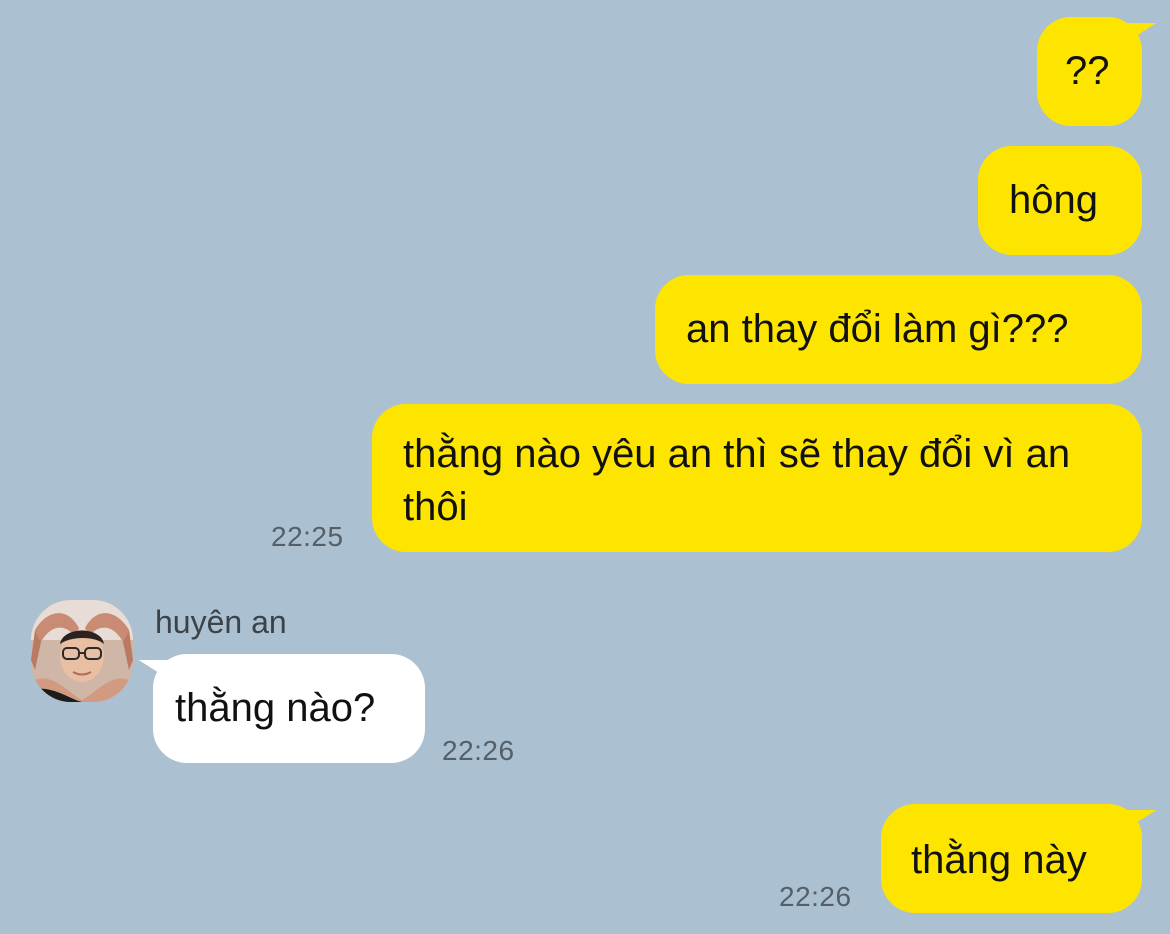  I want to click on sender-avatar, so click(82, 651).